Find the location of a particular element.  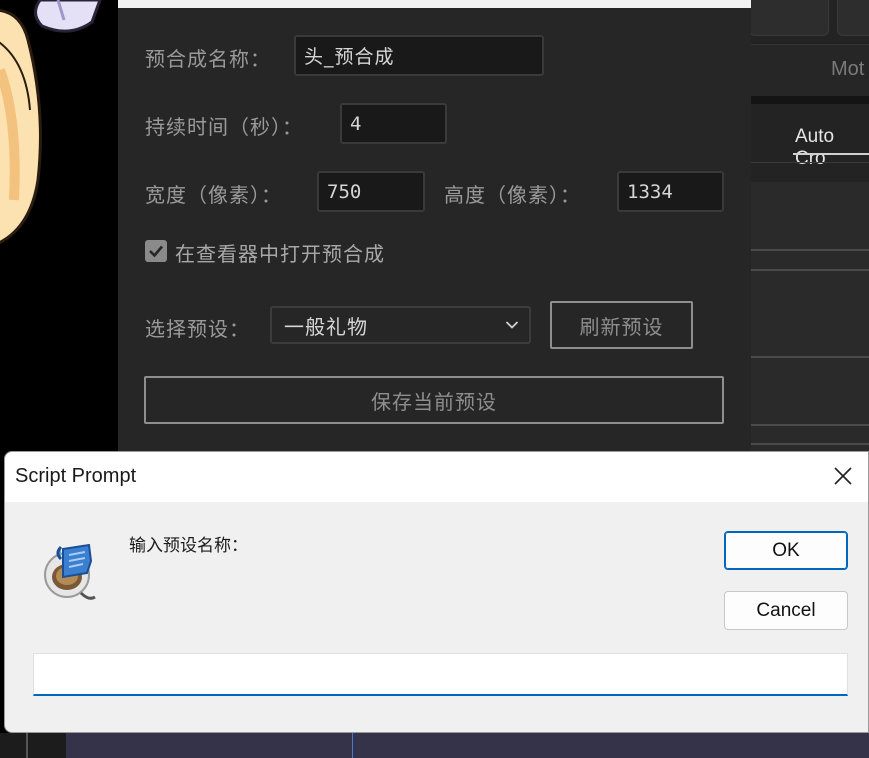

dialog-title: Script Prompt is located at coordinates (76, 476).